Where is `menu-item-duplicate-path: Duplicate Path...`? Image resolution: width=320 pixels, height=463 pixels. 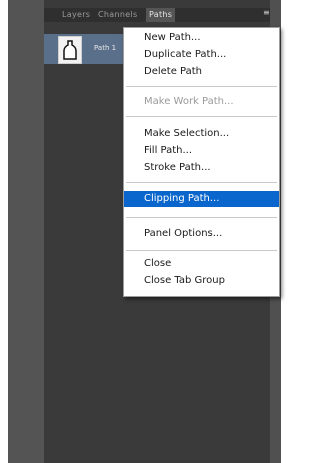
menu-item-duplicate-path: Duplicate Path... is located at coordinates (201, 55).